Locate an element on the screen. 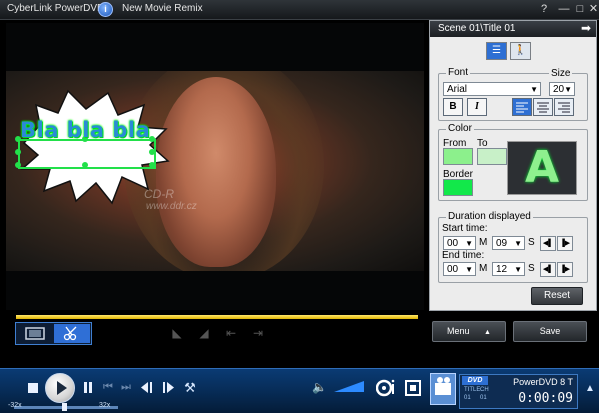  start-step-back-icon: ◀▌ is located at coordinates (548, 243).